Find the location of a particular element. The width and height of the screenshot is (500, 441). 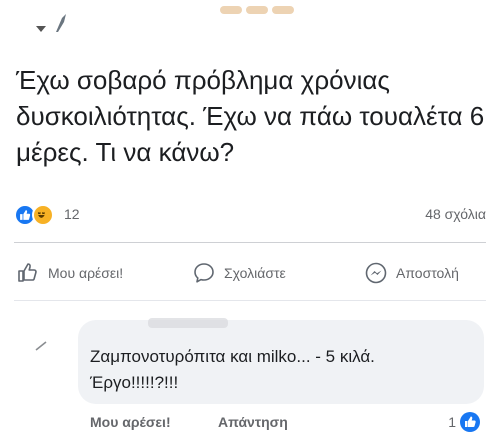

post-actions: Μου αρέσει! Σχολιάστε Αποστολή is located at coordinates (250, 275).